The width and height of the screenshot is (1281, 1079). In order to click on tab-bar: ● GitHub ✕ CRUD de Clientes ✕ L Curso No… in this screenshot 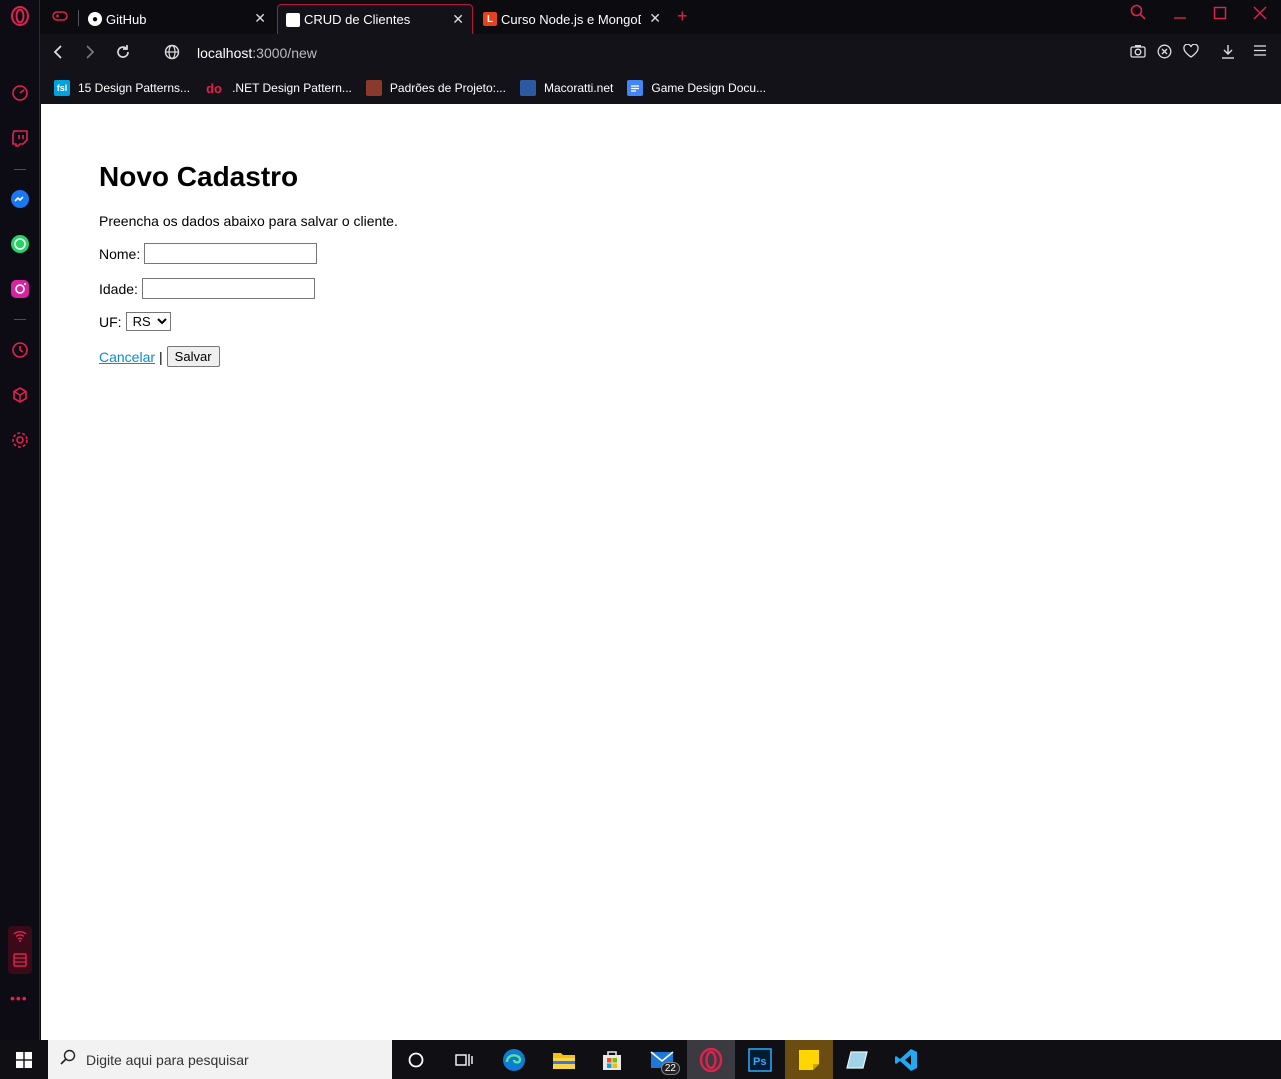, I will do `click(660, 17)`.